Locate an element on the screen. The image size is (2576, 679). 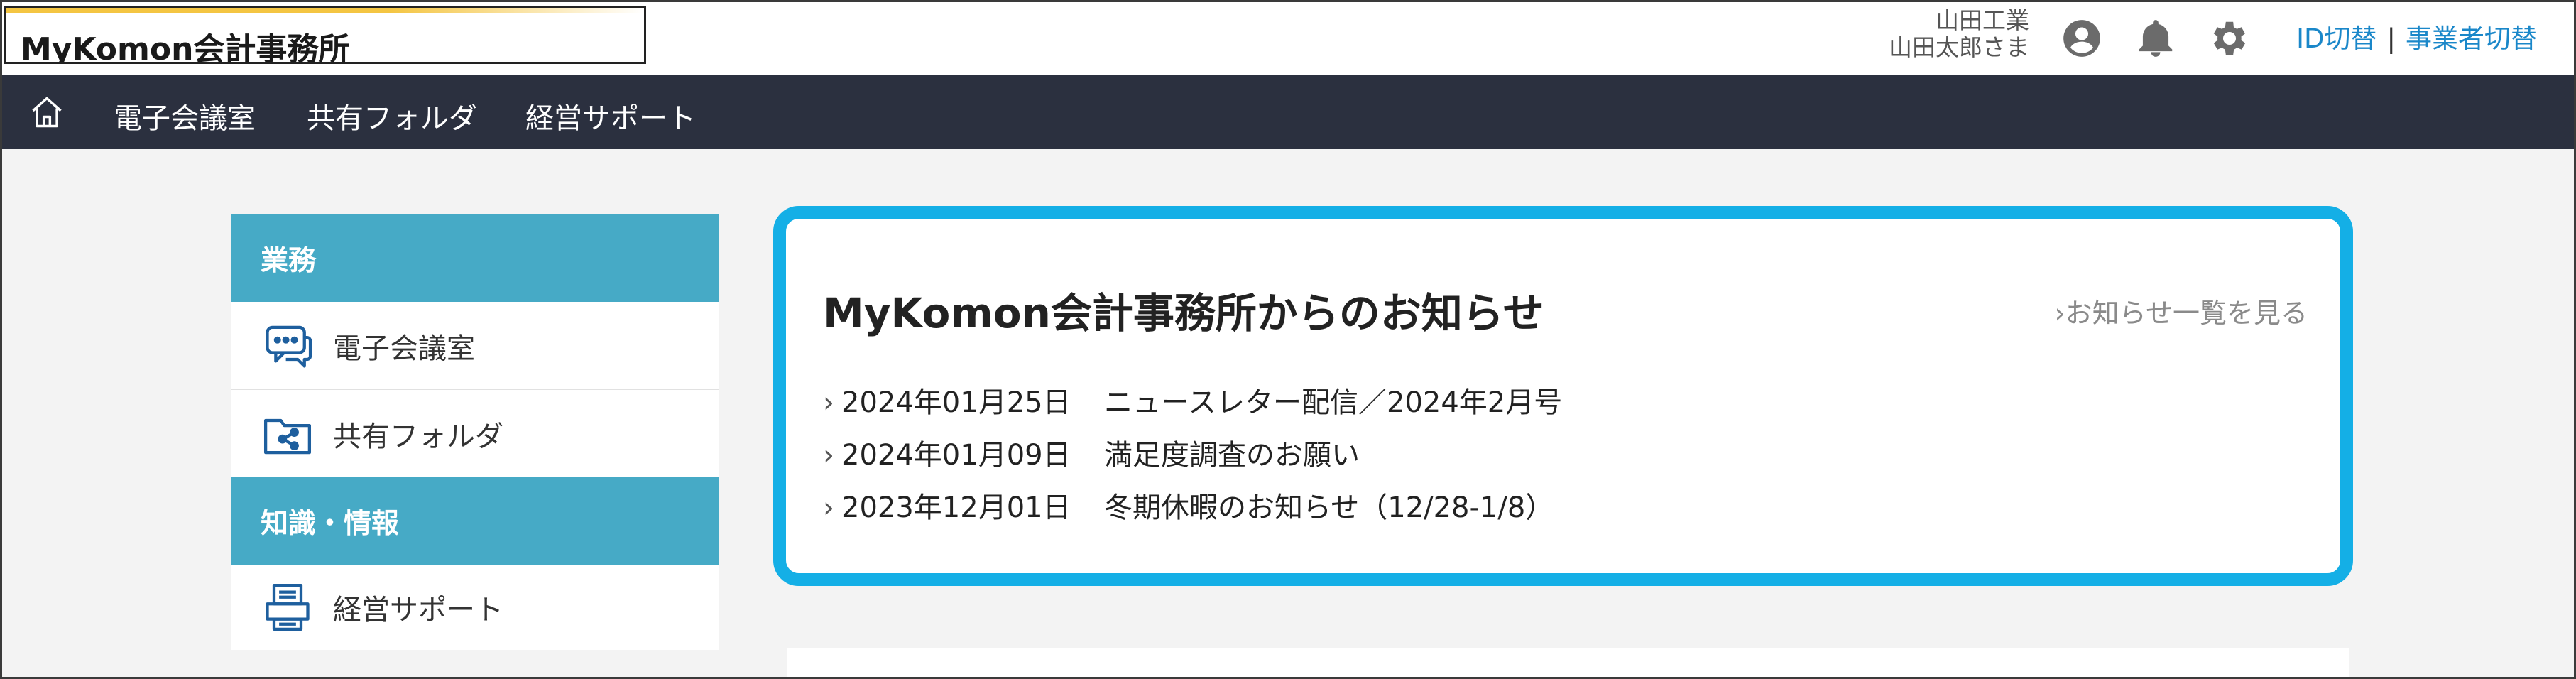
news-item: › 2024年01月25日 ニュースレター配信／2024年2月号 is located at coordinates (1192, 400).